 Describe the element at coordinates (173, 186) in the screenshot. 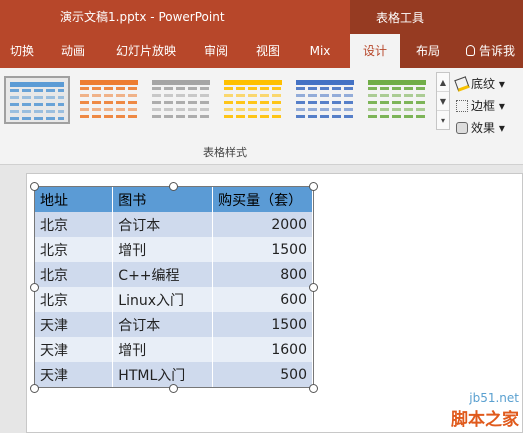

I see `resize-handle-top` at that location.